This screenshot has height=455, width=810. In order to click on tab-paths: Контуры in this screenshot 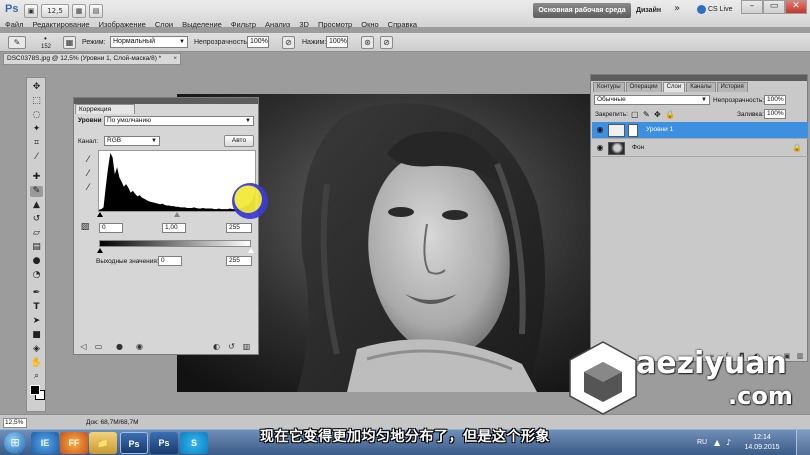, I will do `click(609, 87)`.